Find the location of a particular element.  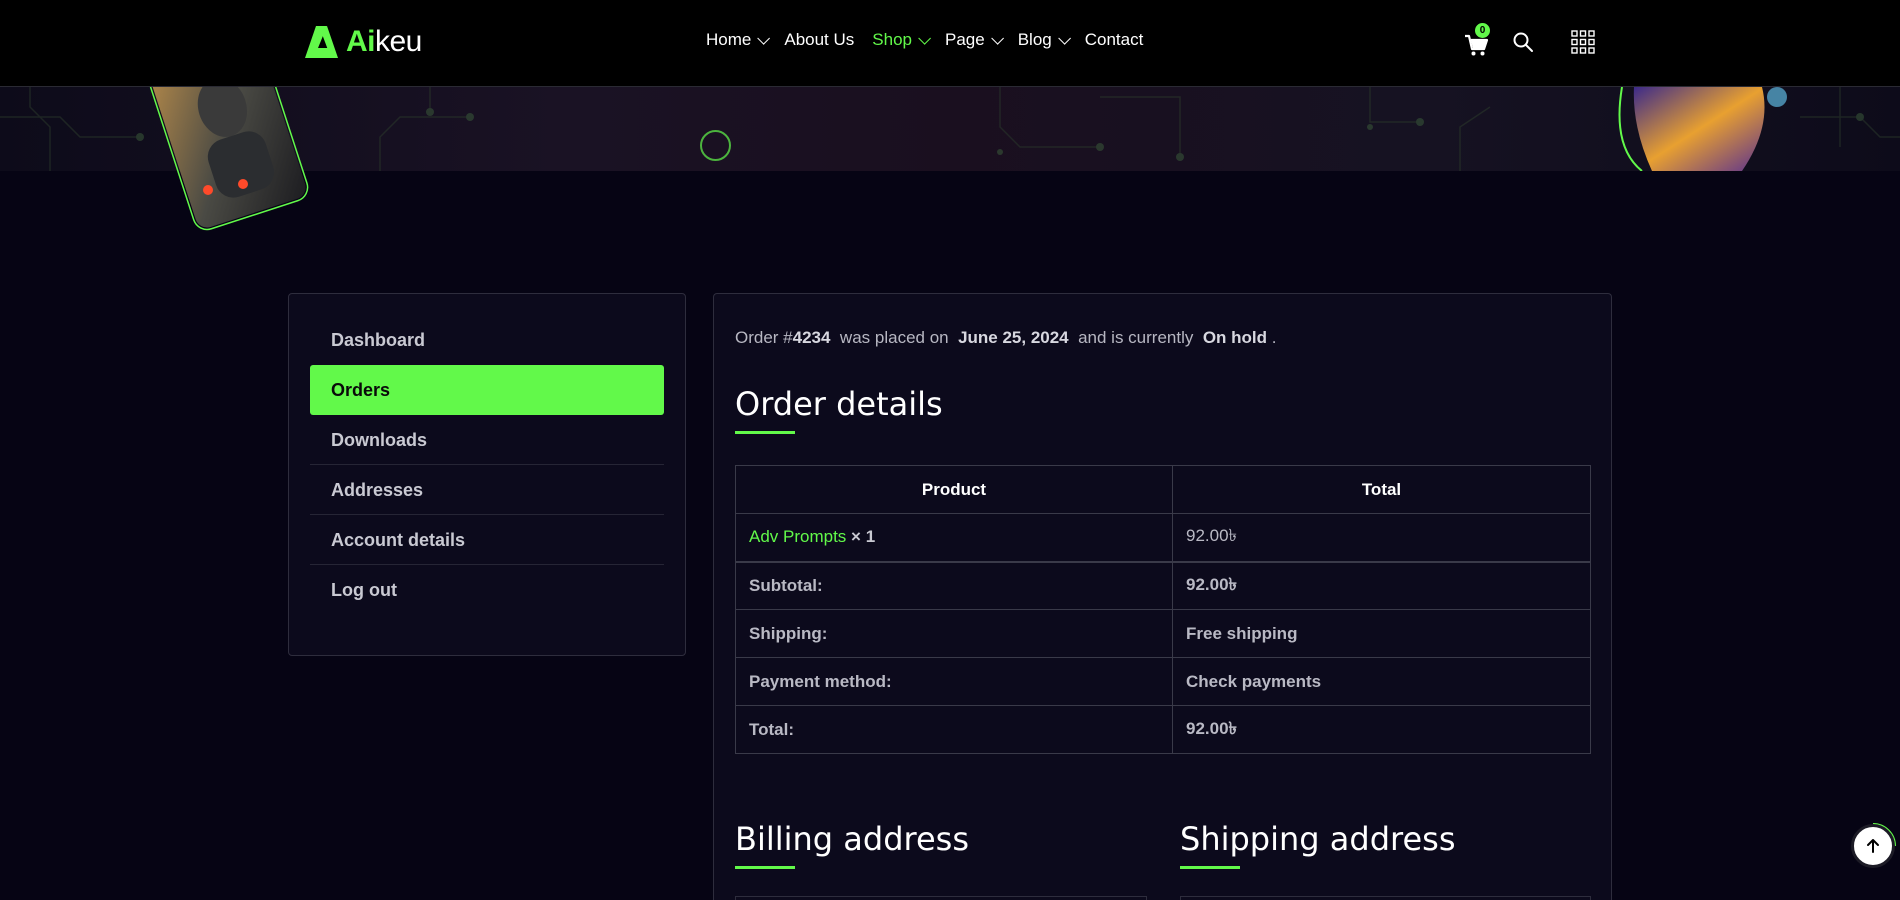

order-number: 4234 is located at coordinates (811, 337).